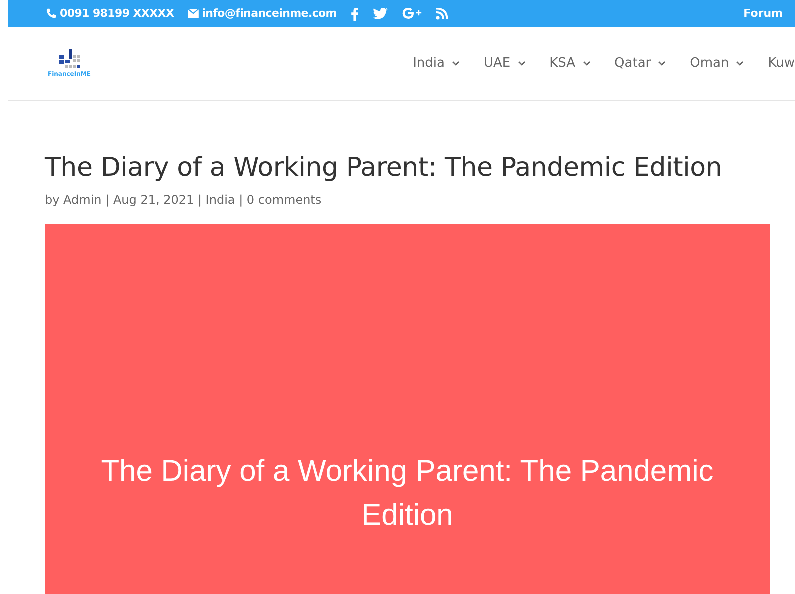 The image size is (795, 594). I want to click on nav-menu-item: Qatar, so click(640, 63).